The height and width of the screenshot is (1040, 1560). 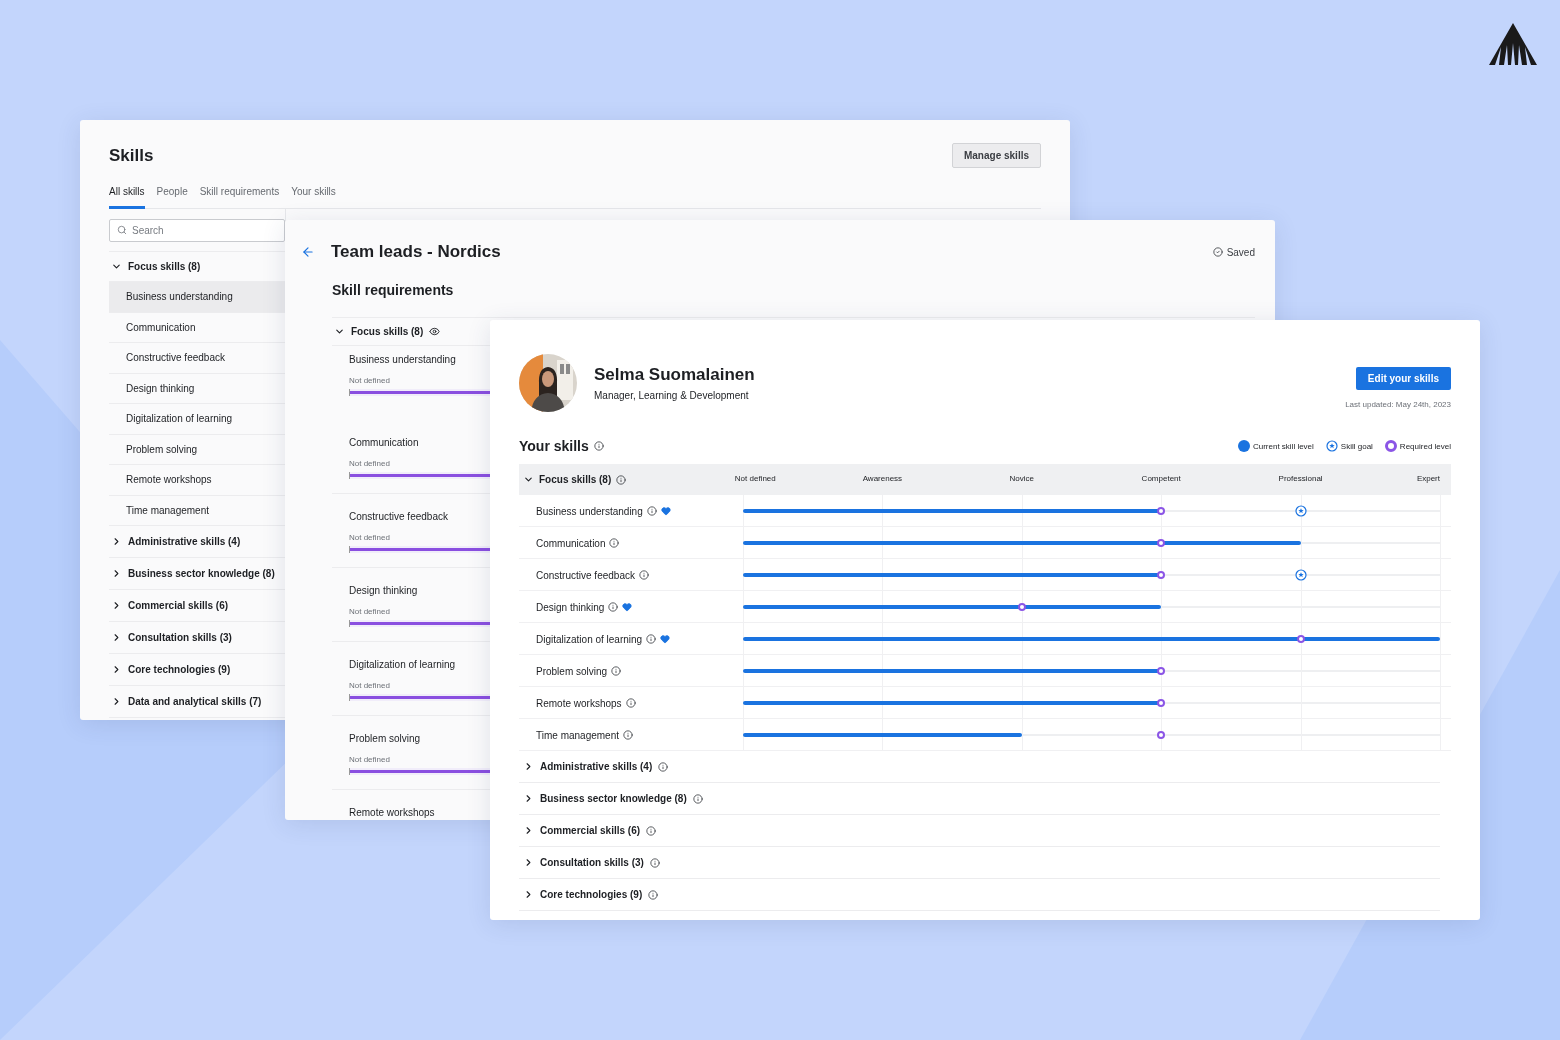 I want to click on skill-list-item: Business understanding, so click(x=197, y=297).